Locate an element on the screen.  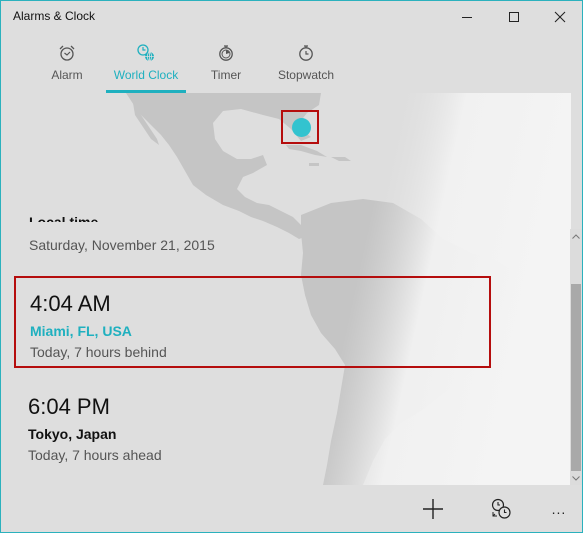
local-date: Saturday, November 21, 2015 is located at coordinates (122, 245).